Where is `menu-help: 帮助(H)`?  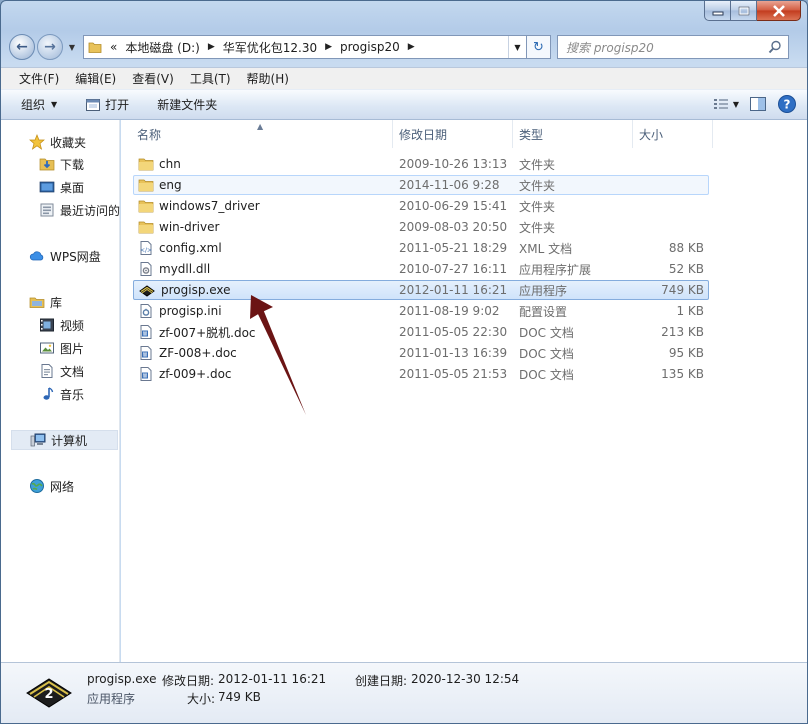 menu-help: 帮助(H) is located at coordinates (268, 78).